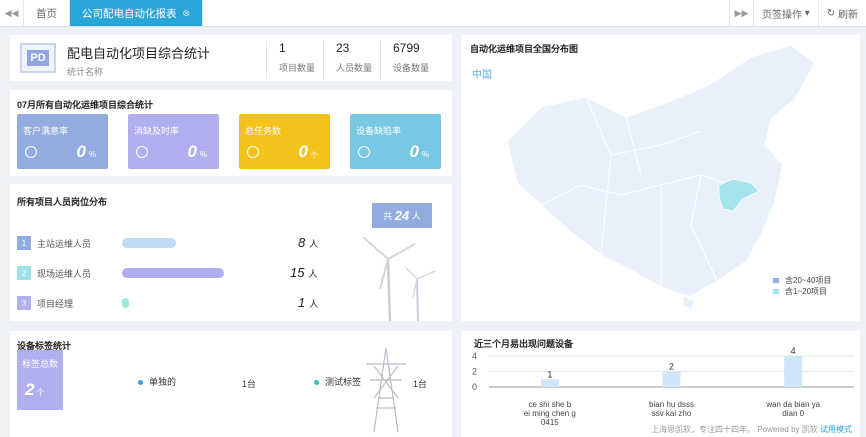 Image resolution: width=866 pixels, height=437 pixels. Describe the element at coordinates (399, 278) in the screenshot. I see `wind-turbine-icon` at that location.